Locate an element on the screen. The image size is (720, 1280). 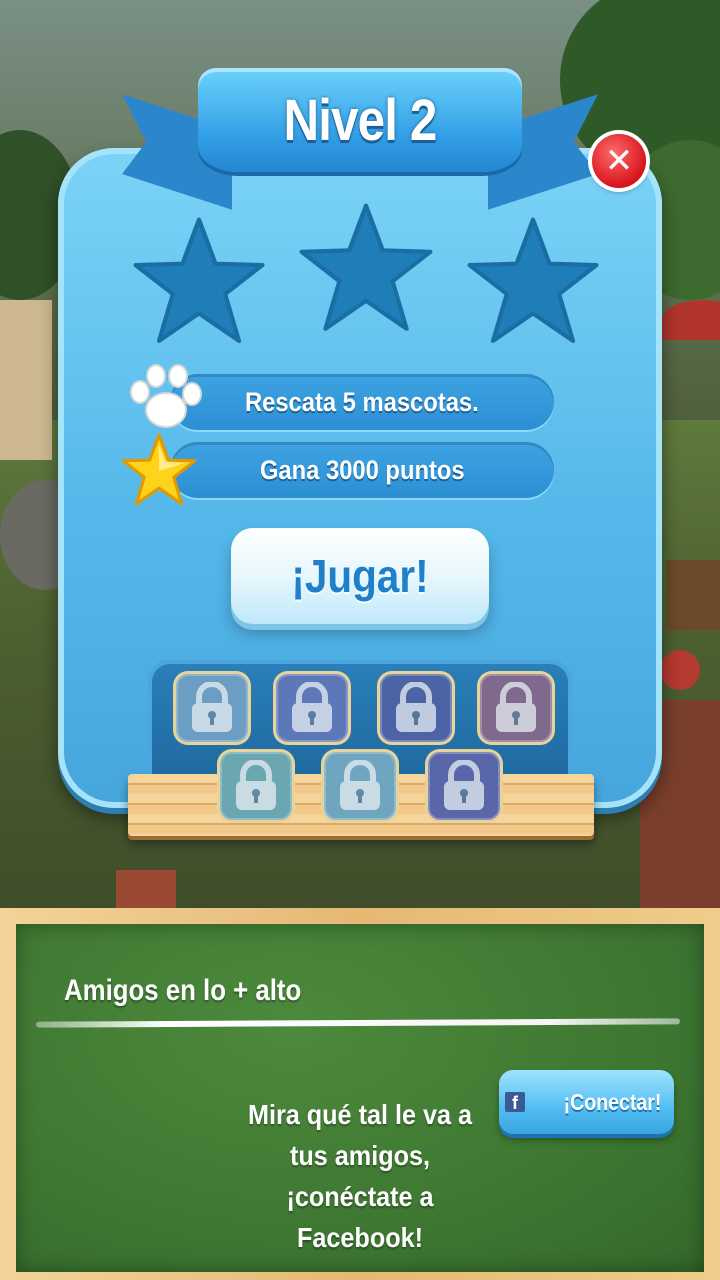
goal-earn-points: Gana 3000 puntos is located at coordinates (362, 470).